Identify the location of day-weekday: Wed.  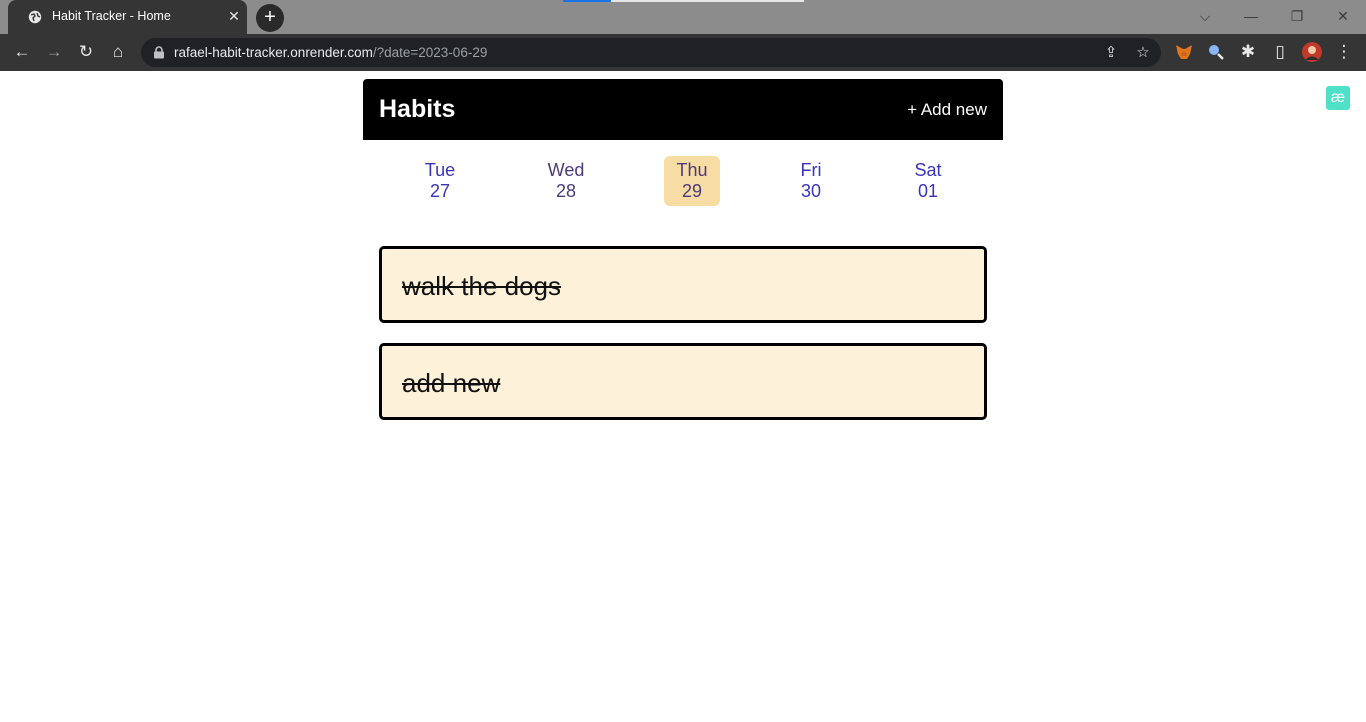
(566, 170).